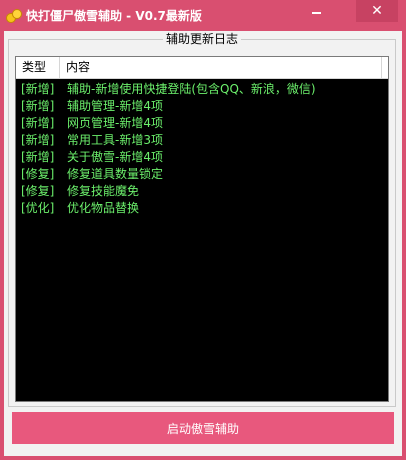 This screenshot has height=460, width=406. I want to click on row-content: 常用工具-新增3项, so click(115, 140).